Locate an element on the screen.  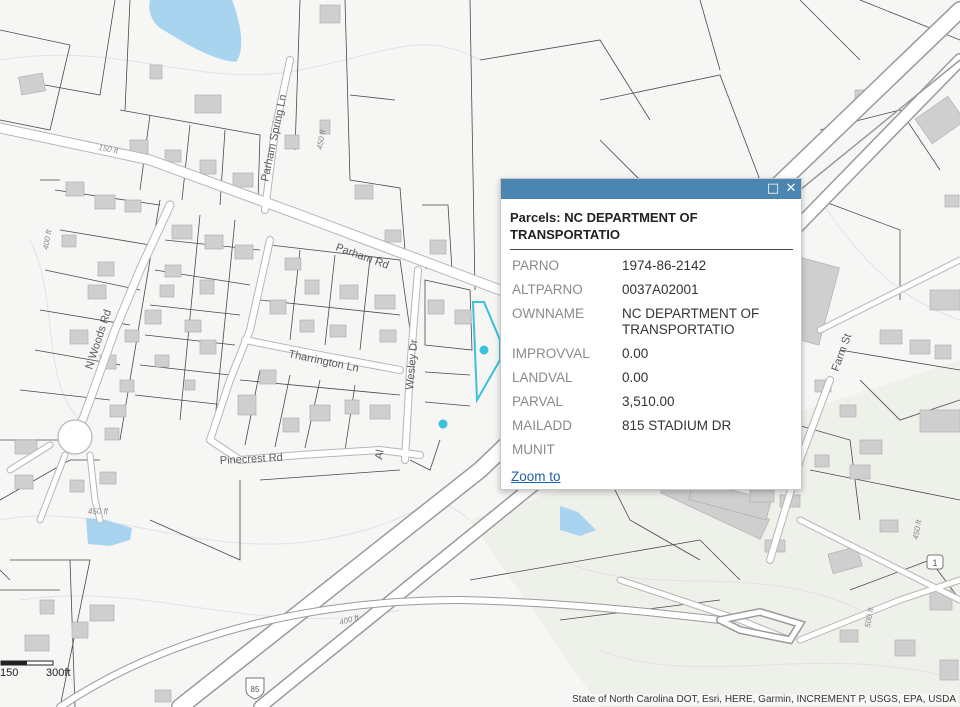
popup-title: Parcels: NC DEPARTMENT OF TRANSPORTATIO is located at coordinates (651, 229).